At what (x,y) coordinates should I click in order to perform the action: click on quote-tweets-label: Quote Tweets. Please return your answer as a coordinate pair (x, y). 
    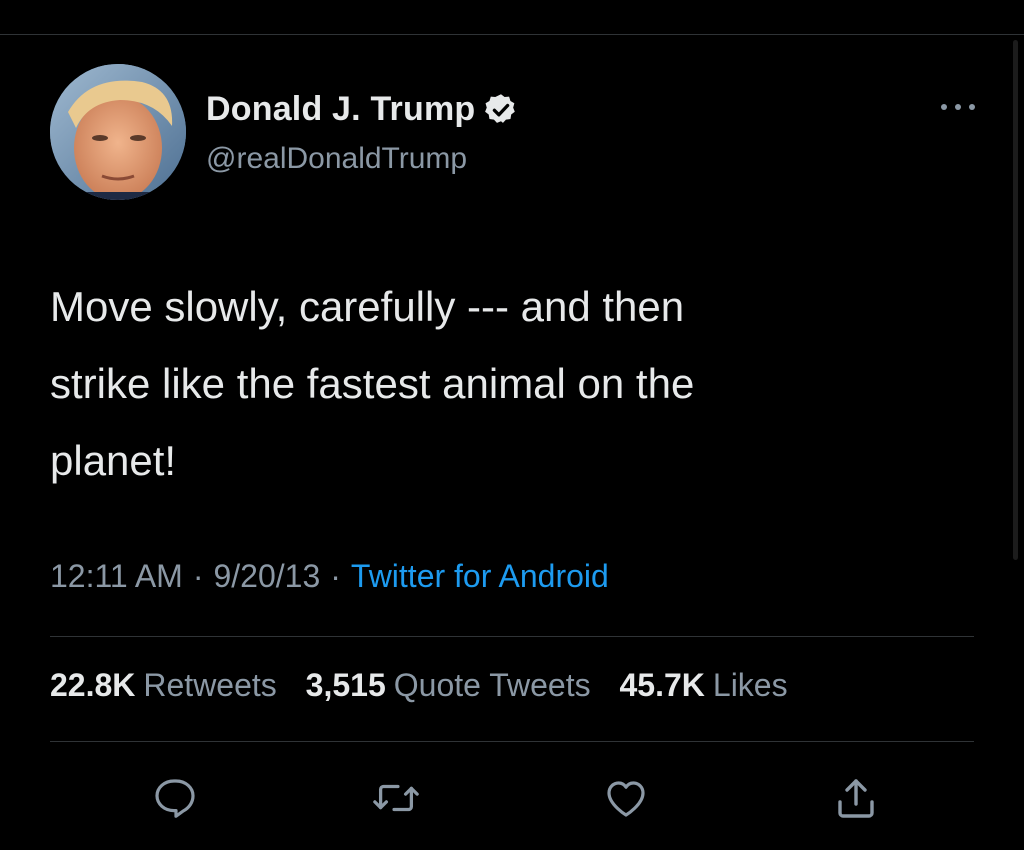
    Looking at the image, I should click on (492, 685).